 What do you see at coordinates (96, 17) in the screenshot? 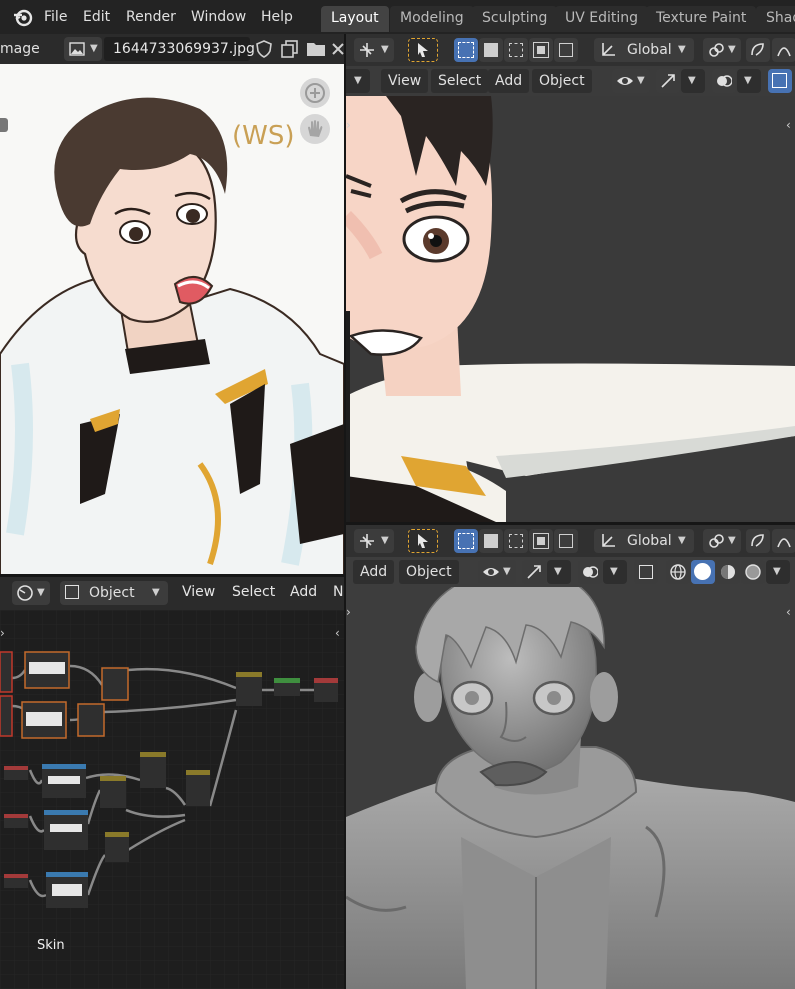
I see `menu-edit: Edit` at bounding box center [96, 17].